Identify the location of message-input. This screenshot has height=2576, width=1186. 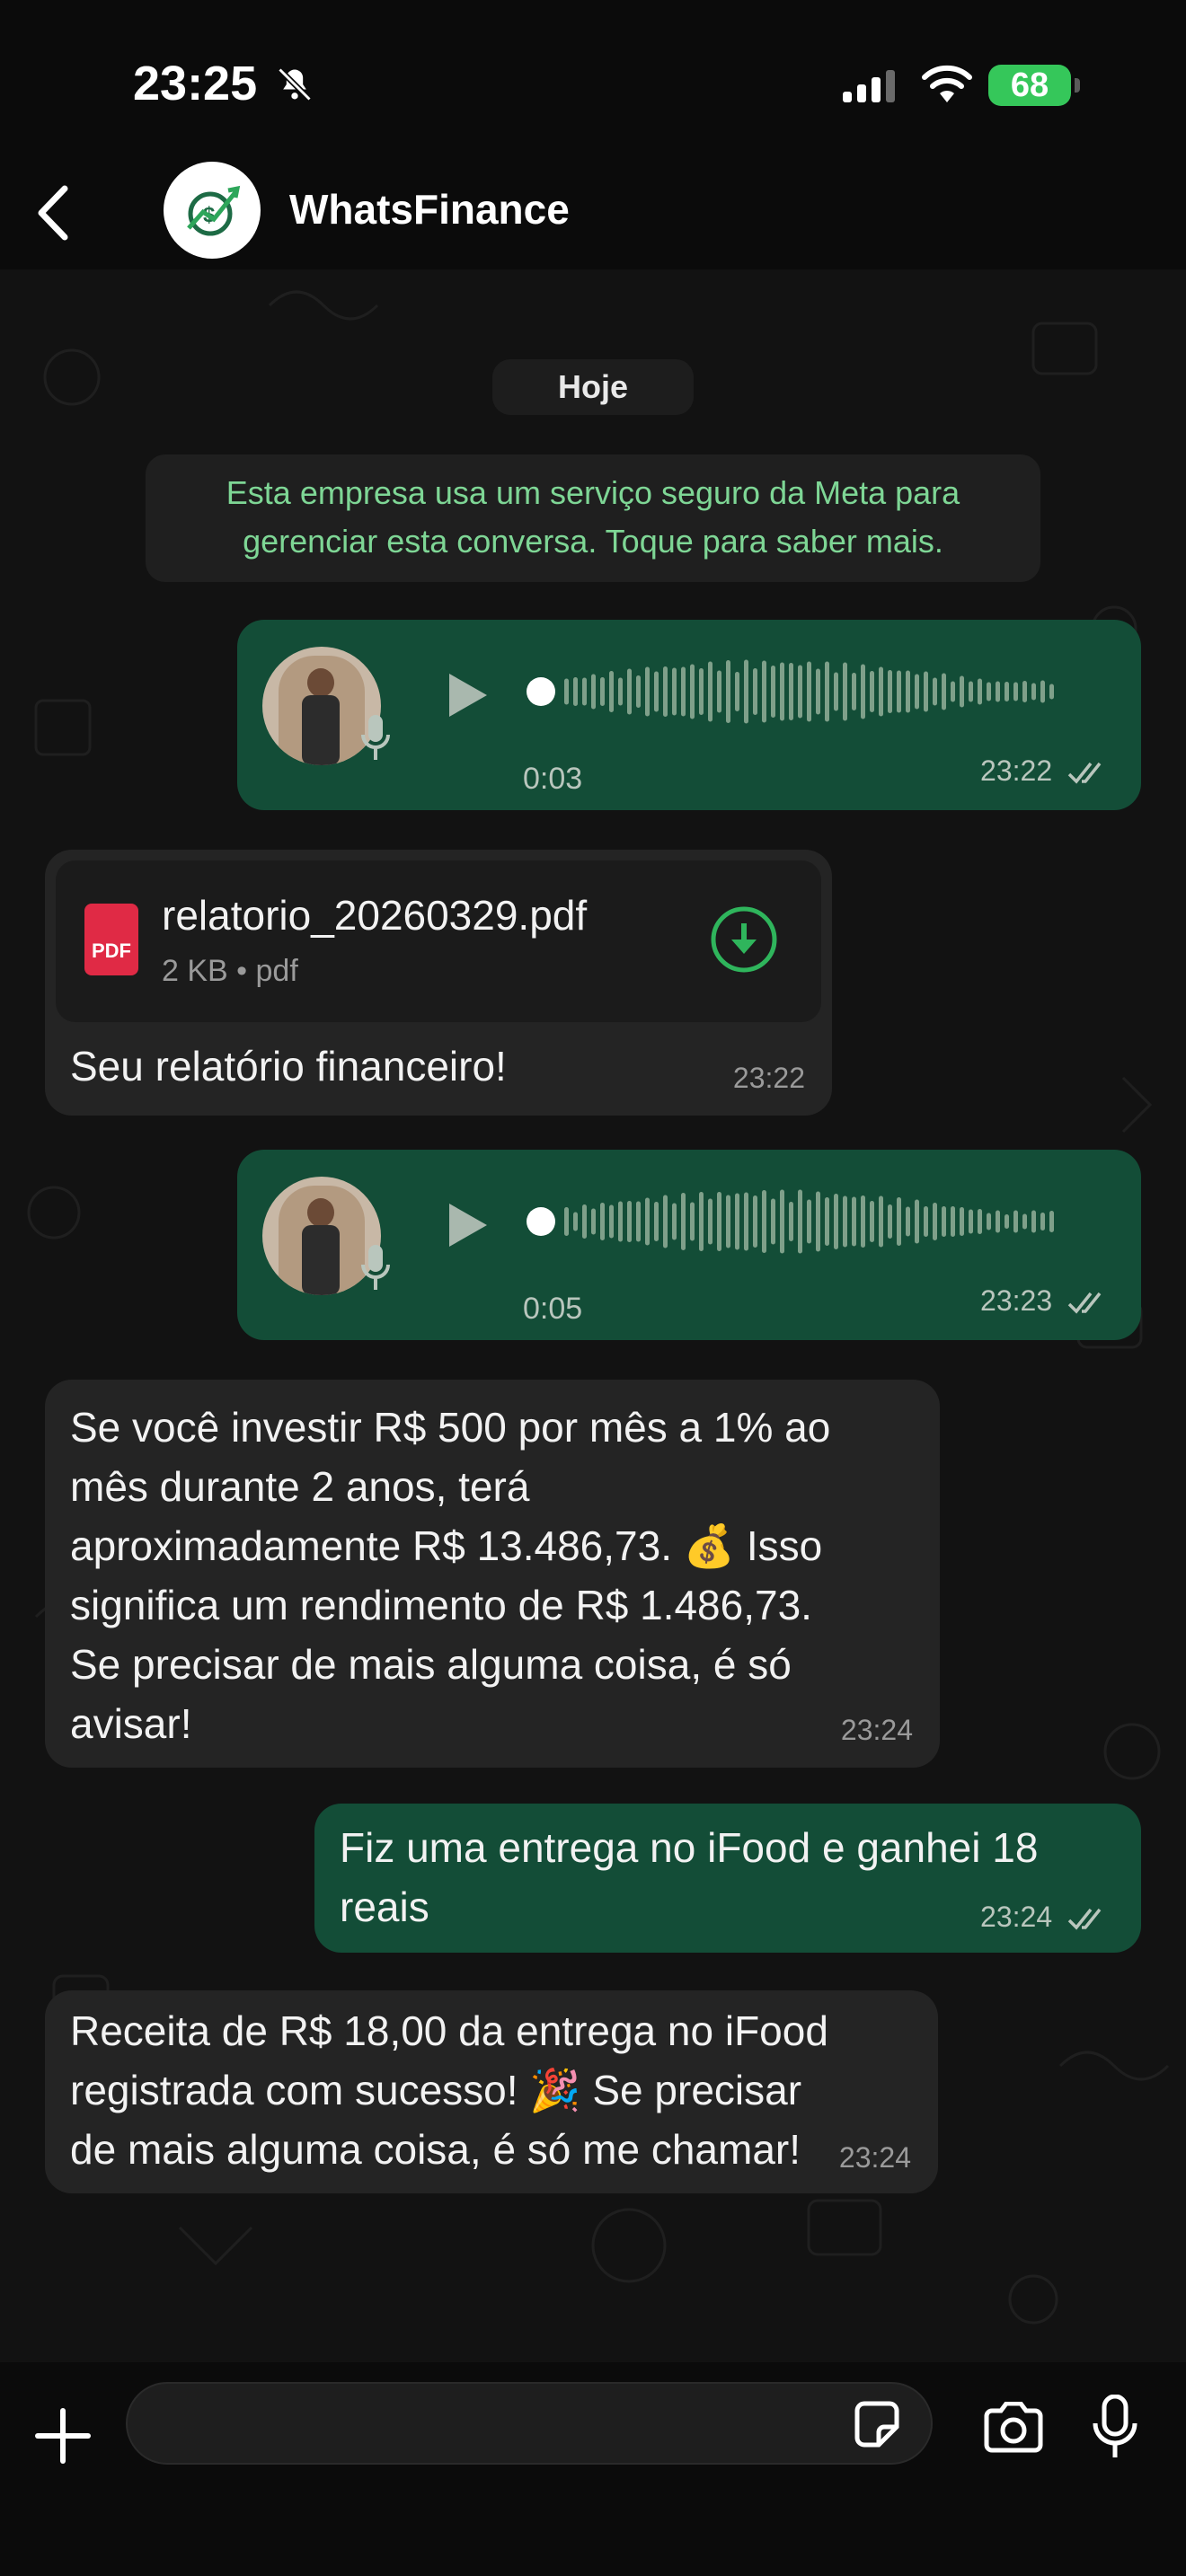
(529, 2423).